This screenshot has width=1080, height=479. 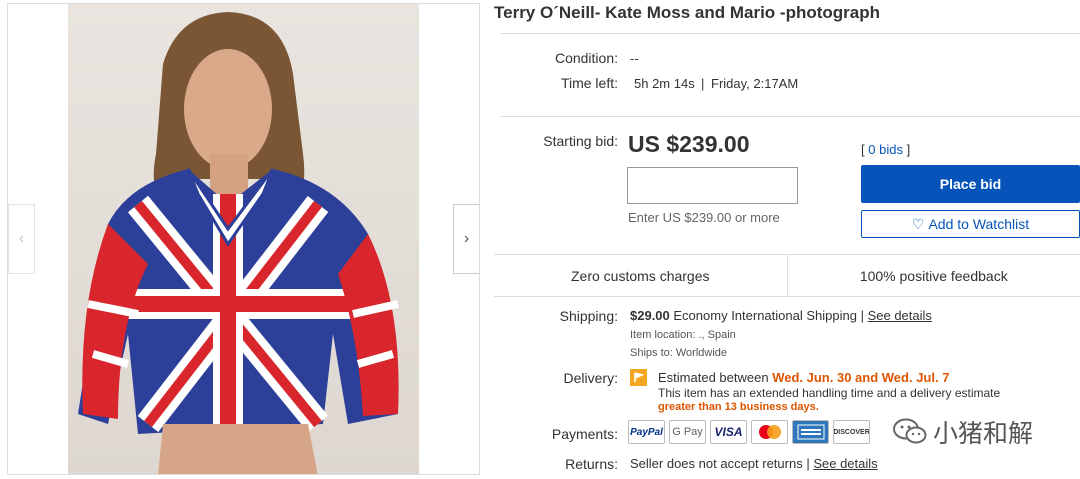 I want to click on mastercard-logo, so click(x=769, y=432).